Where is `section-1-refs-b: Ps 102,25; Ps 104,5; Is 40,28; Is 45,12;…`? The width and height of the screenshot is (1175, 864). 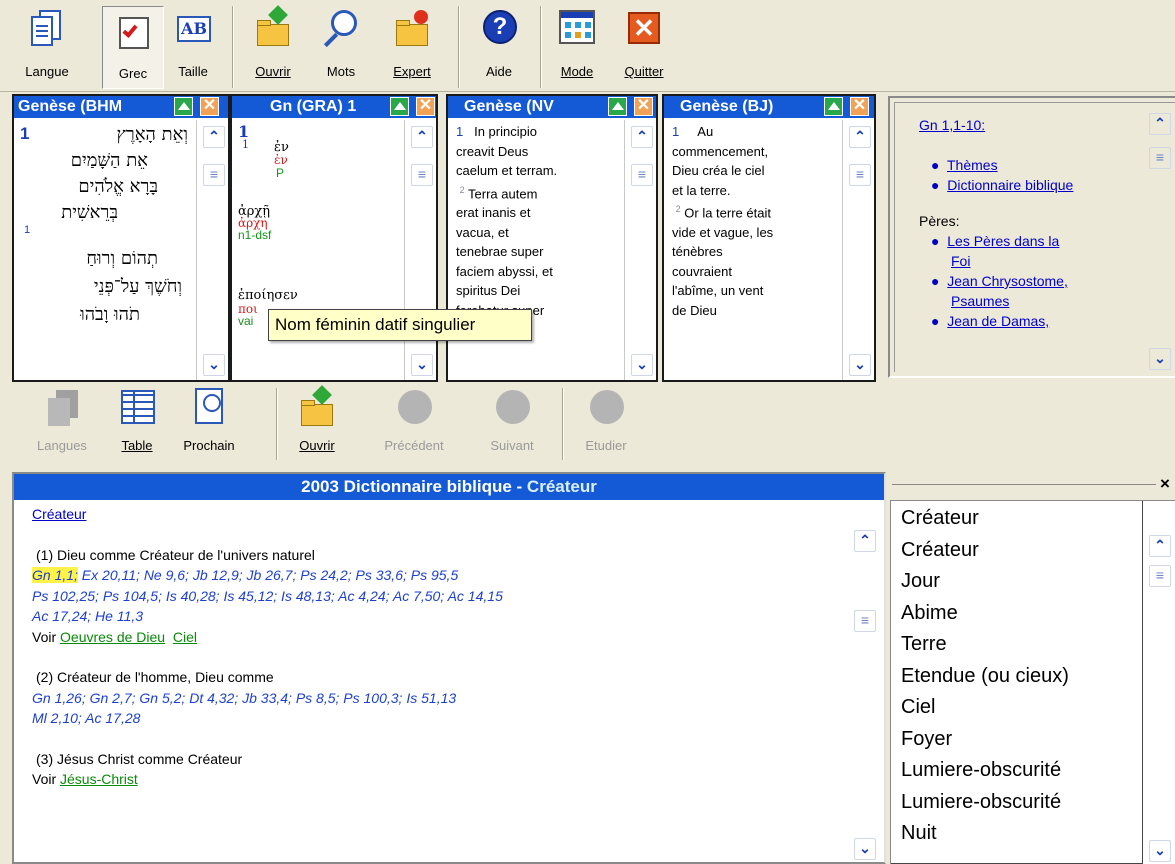 section-1-refs-b: Ps 102,25; Ps 104,5; Is 40,28; Is 45,12;… is located at coordinates (438, 596).